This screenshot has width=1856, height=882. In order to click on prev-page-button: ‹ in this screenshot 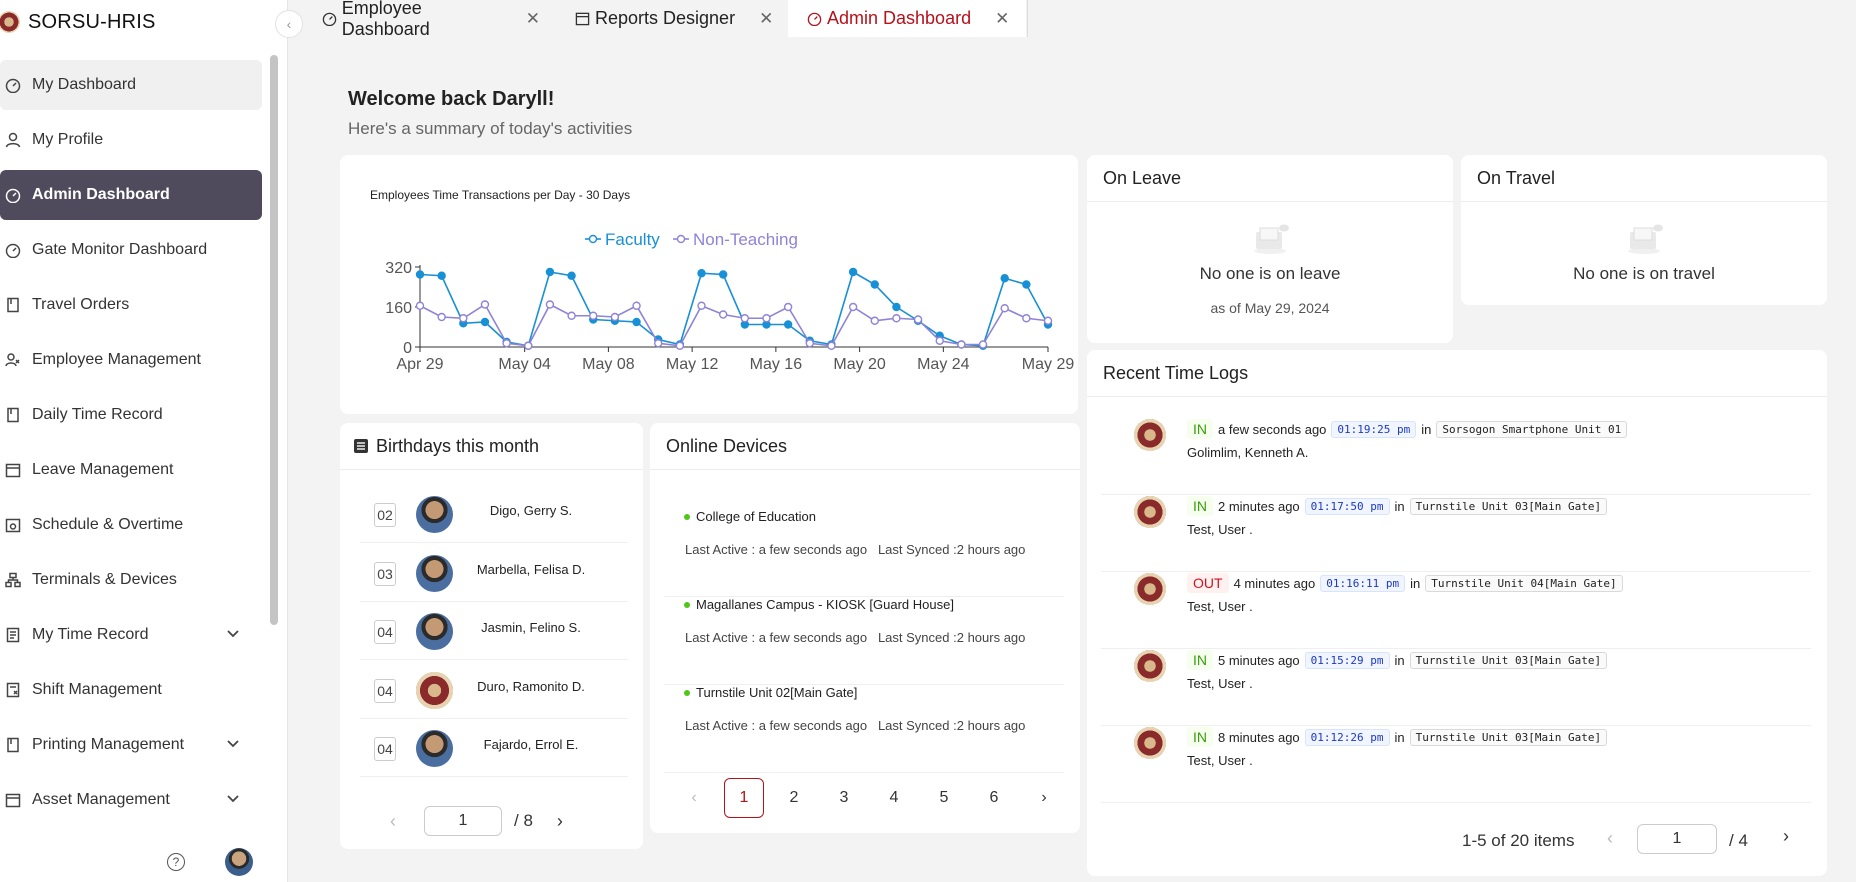, I will do `click(694, 798)`.